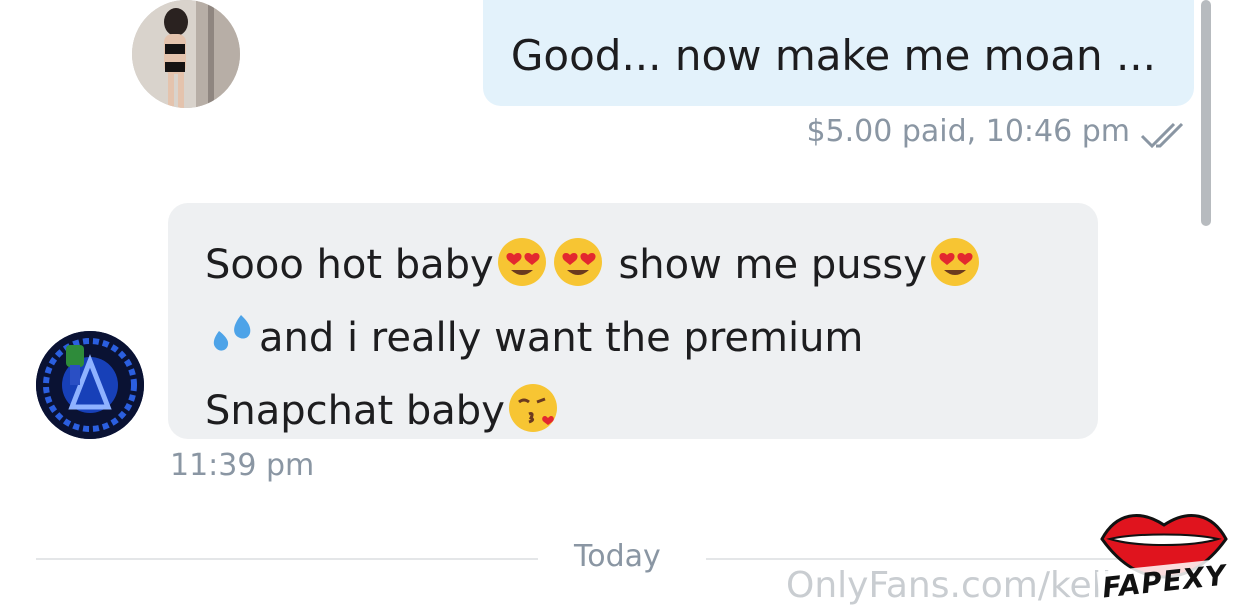  I want to click on sender-avatar, so click(186, 54).